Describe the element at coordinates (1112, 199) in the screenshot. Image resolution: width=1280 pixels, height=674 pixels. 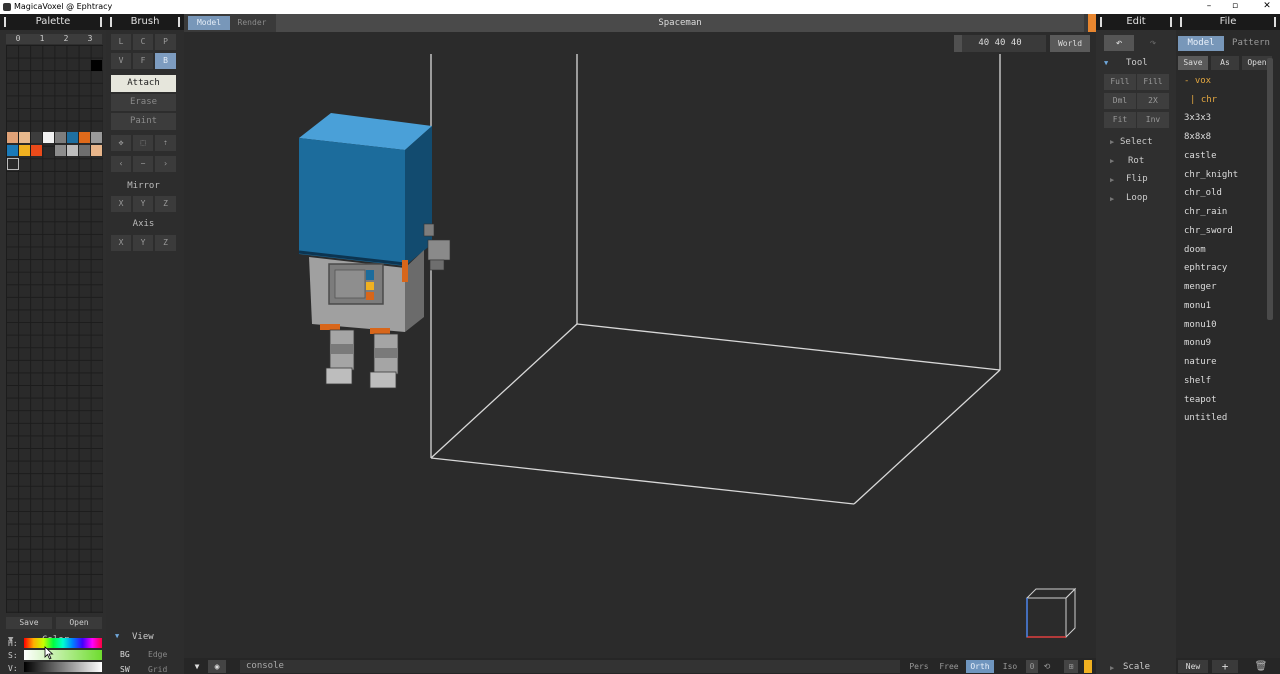
I see `loop-expand-icon: ▶` at that location.